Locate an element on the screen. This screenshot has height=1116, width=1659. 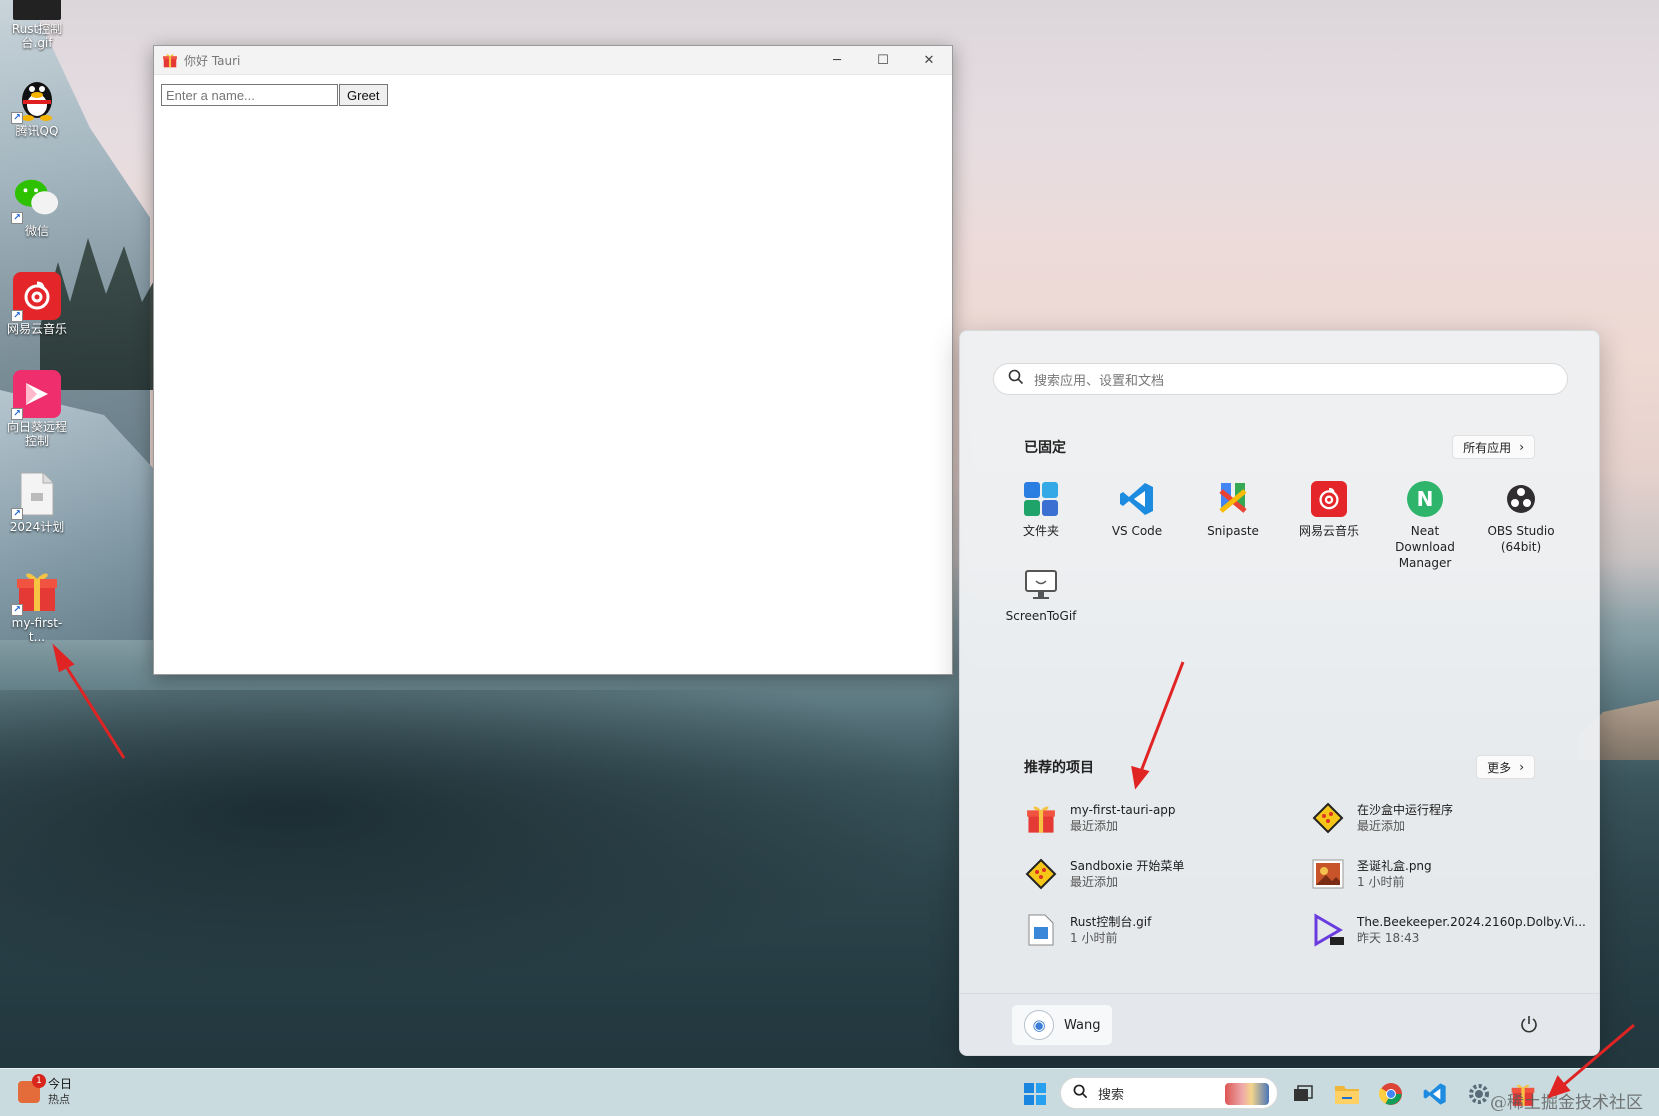
desktop-icon-label: 腾讯QQ is located at coordinates (37, 131).